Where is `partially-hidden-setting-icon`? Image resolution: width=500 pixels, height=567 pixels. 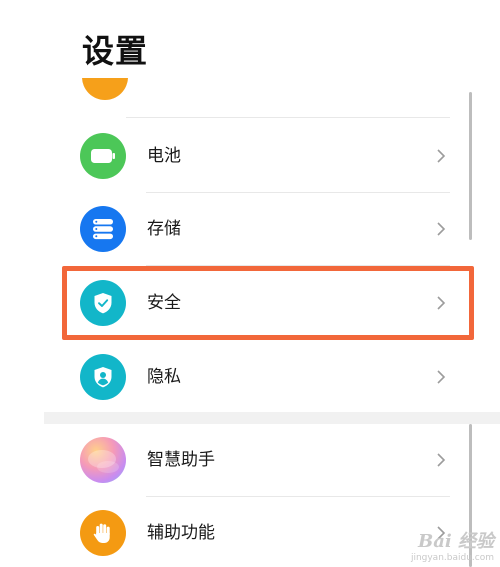
partially-hidden-setting-icon is located at coordinates (105, 90).